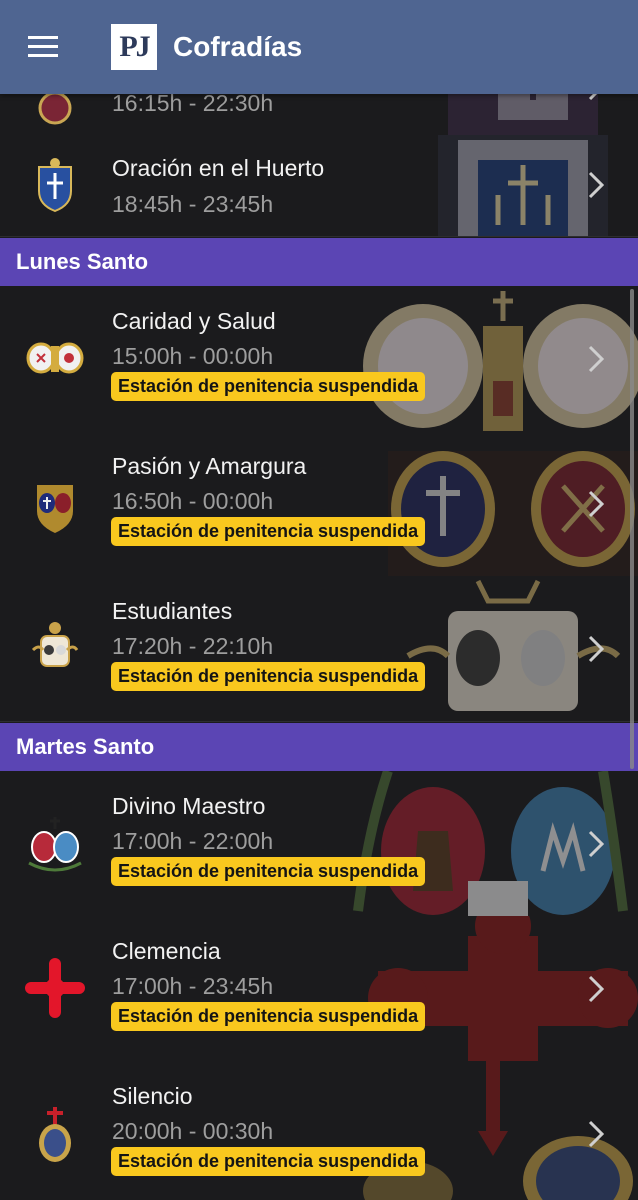 The image size is (638, 1200). Describe the element at coordinates (209, 466) in the screenshot. I see `row-name: Pasión y Amargura` at that location.